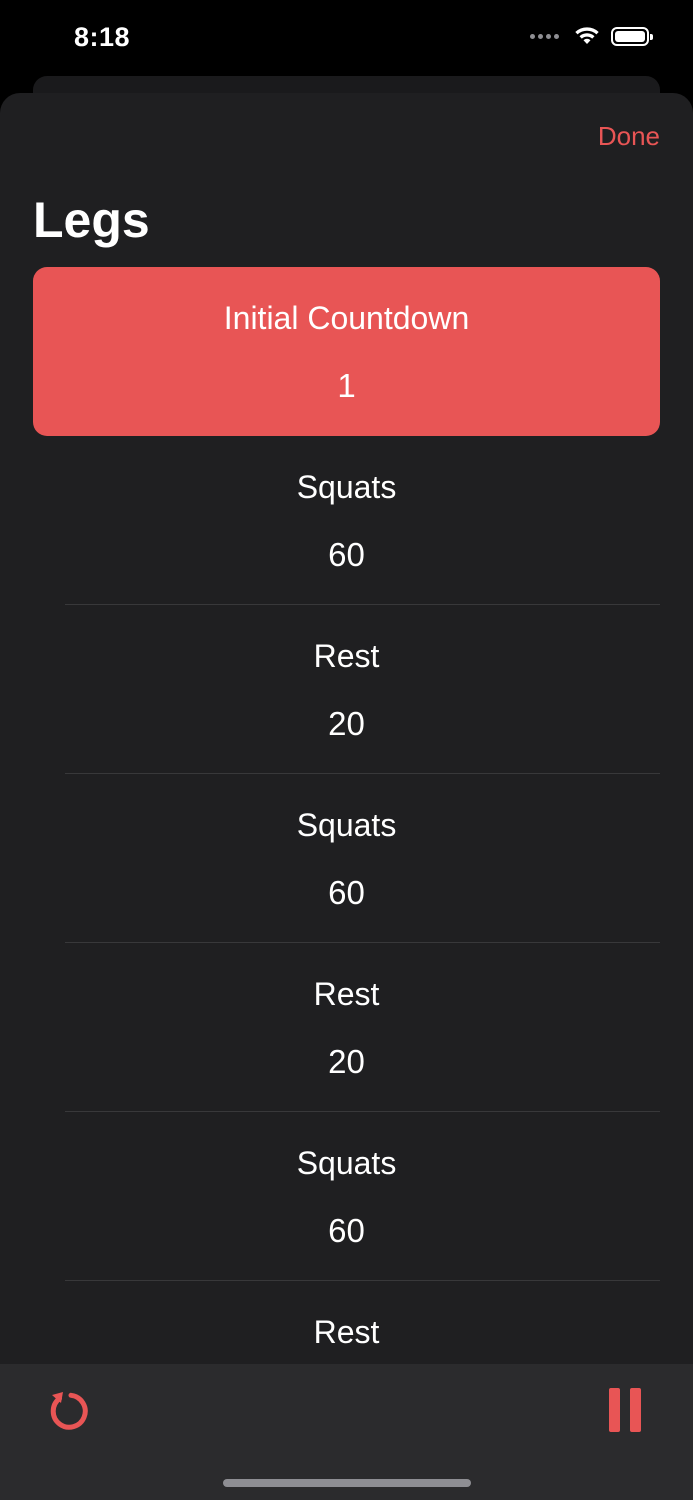  I want to click on wifi-icon, so click(587, 35).